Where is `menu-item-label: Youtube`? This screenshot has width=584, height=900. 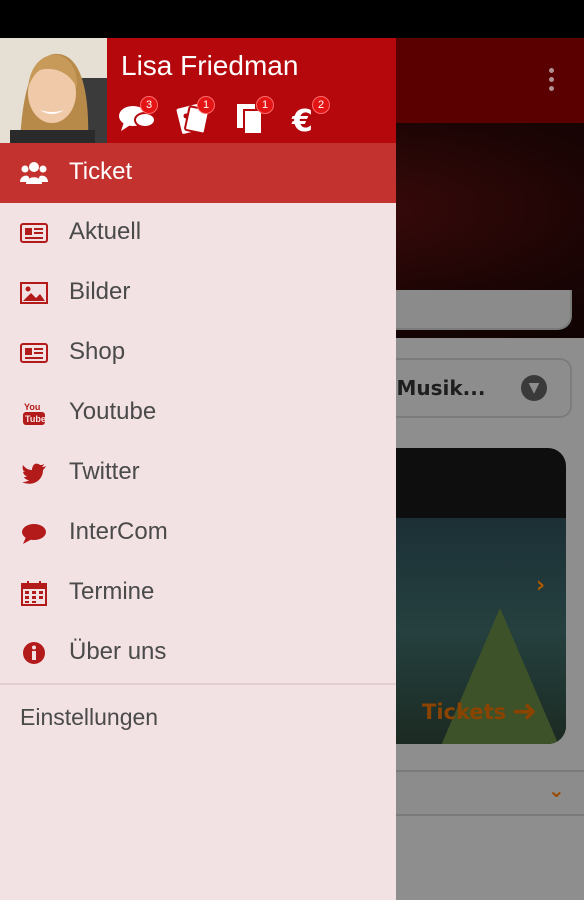
menu-item-label: Youtube is located at coordinates (113, 411).